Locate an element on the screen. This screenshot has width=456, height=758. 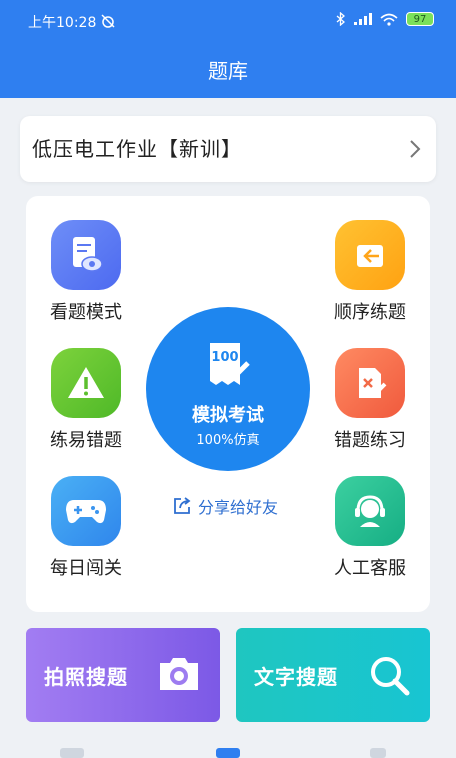
page-title: 题库 is located at coordinates (228, 71).